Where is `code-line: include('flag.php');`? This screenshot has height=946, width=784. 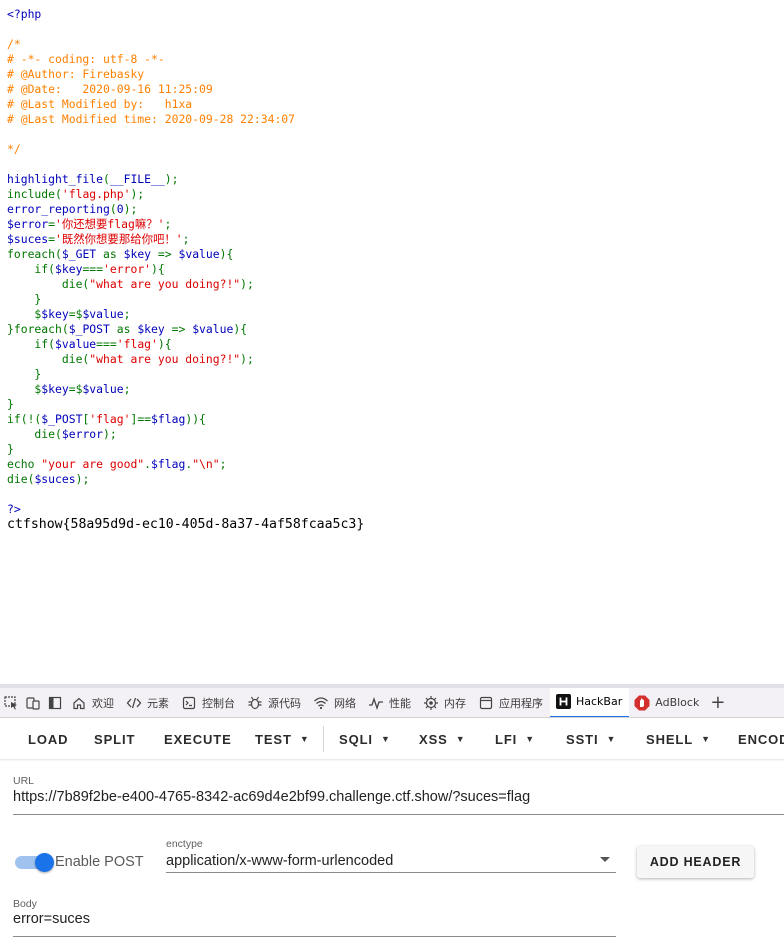 code-line: include('flag.php'); is located at coordinates (151, 194).